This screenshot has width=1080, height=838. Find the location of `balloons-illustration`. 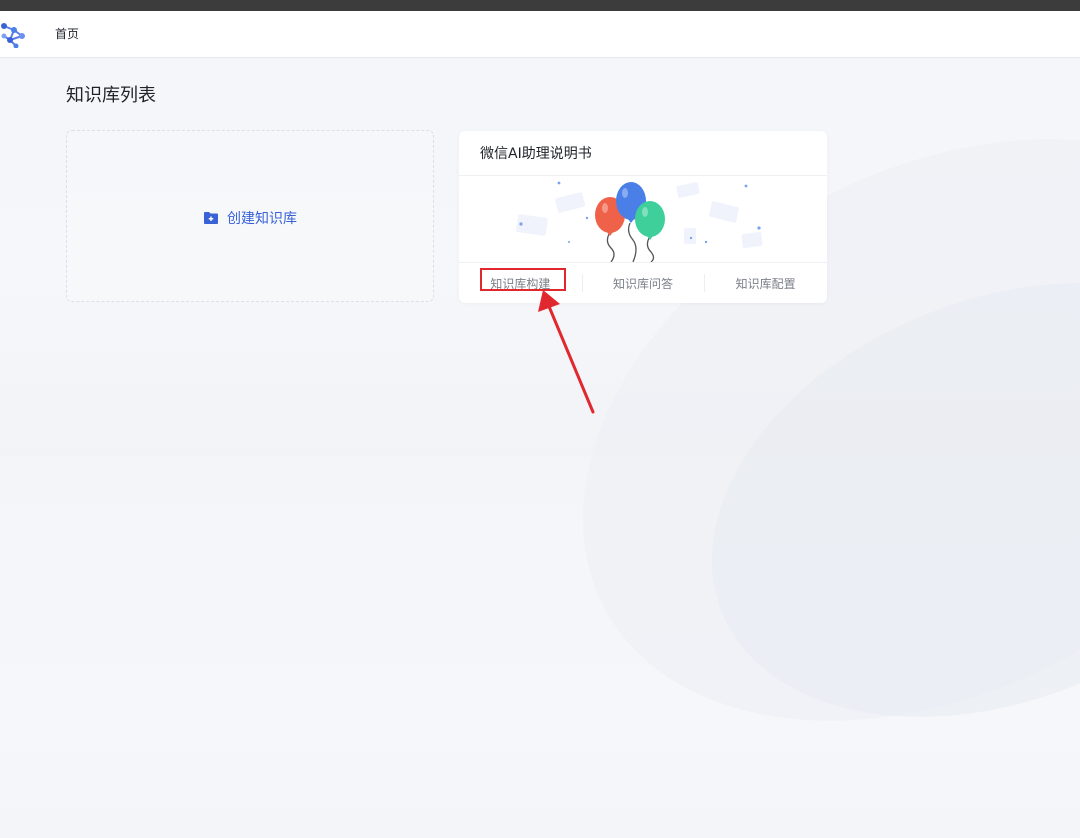

balloons-illustration is located at coordinates (639, 221).